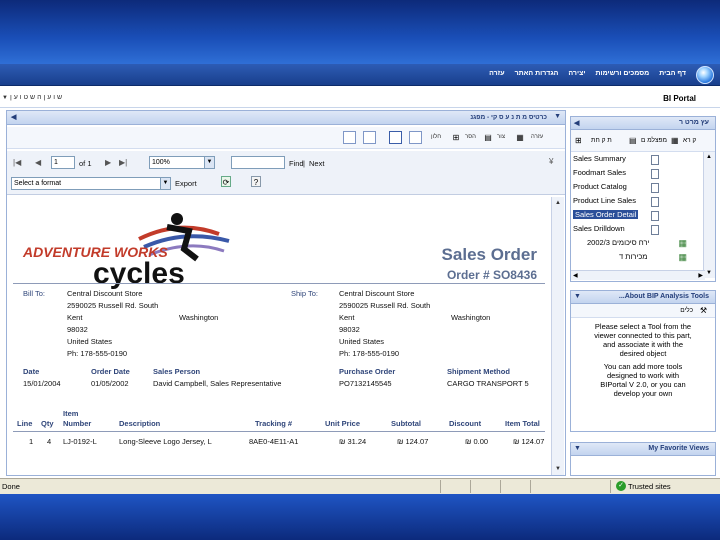 This screenshot has height=540, width=720. I want to click on scroll-right-icon: ▶, so click(700, 275).